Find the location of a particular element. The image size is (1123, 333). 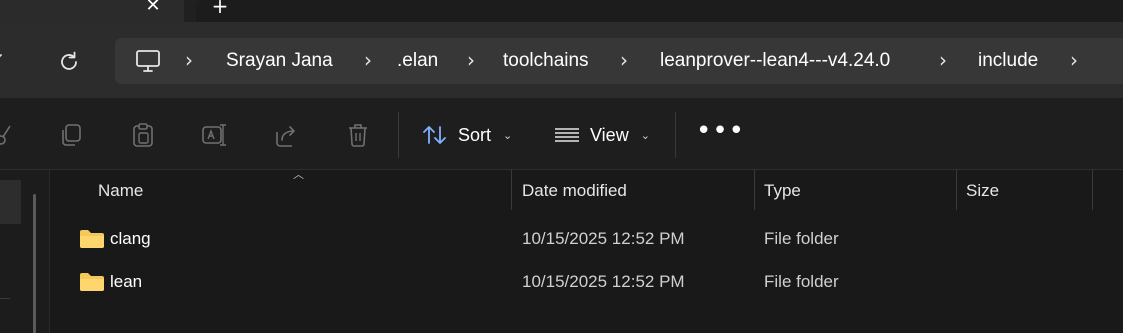

rename-icon is located at coordinates (214, 135).